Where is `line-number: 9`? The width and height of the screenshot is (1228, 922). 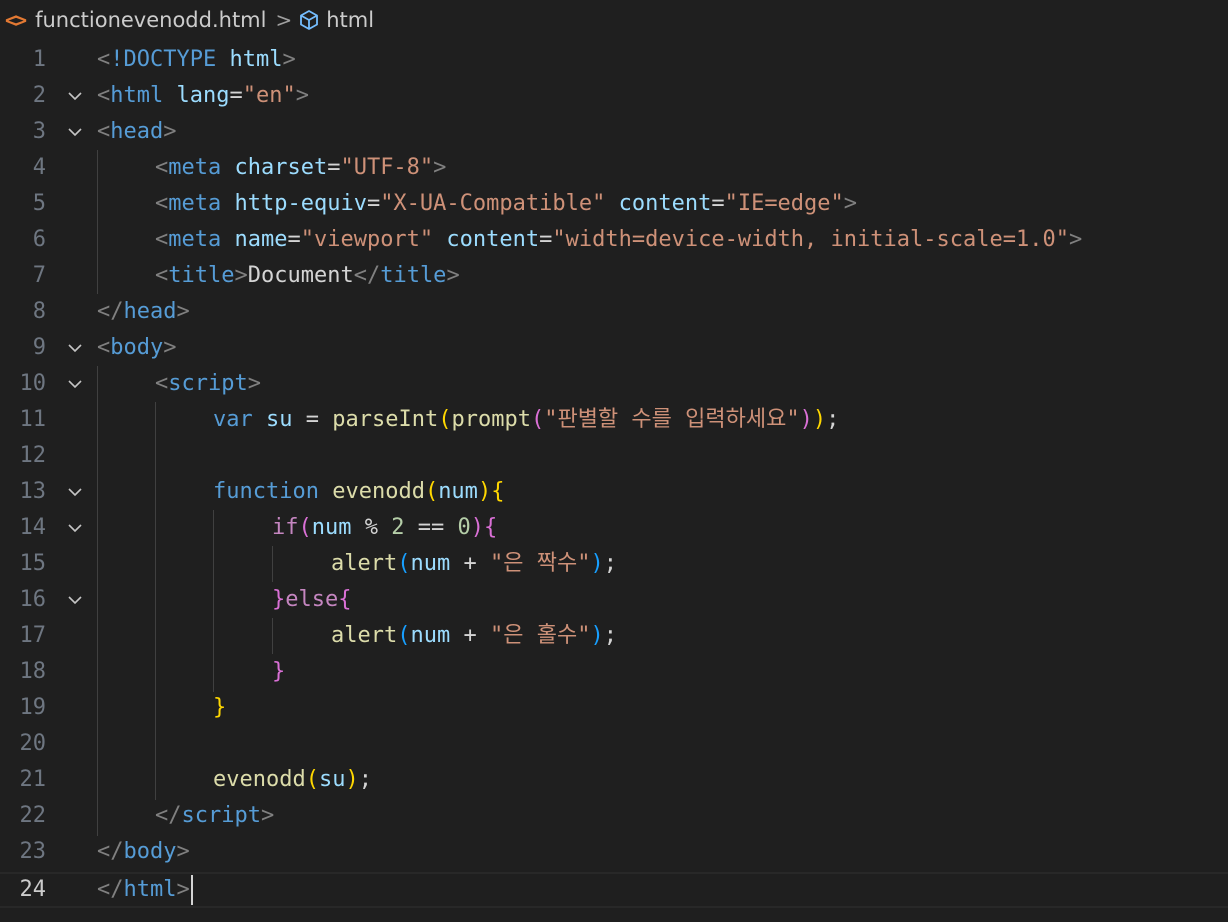
line-number: 9 is located at coordinates (39, 347).